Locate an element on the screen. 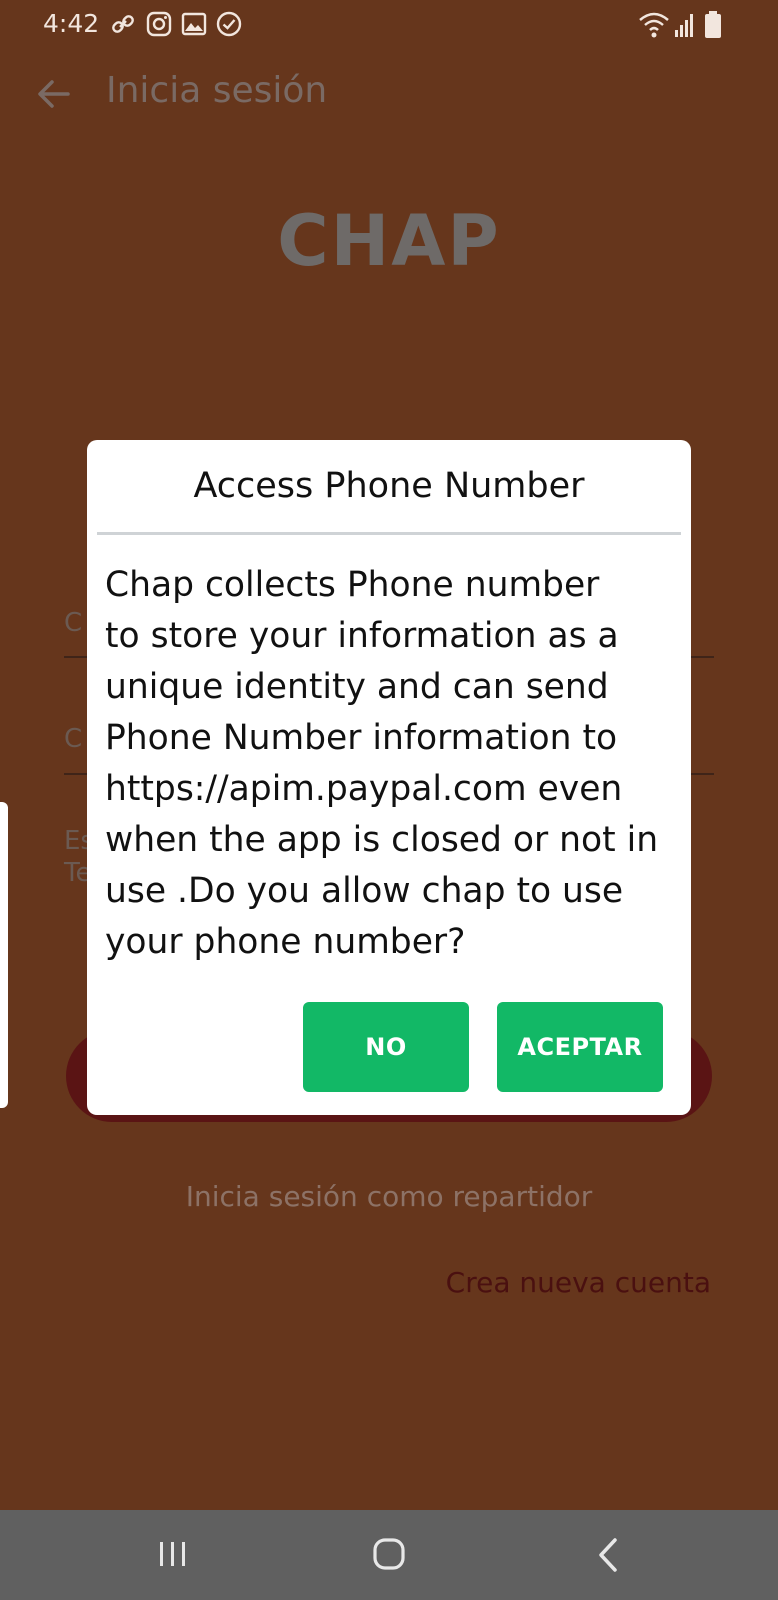  check-circle-icon is located at coordinates (229, 24).